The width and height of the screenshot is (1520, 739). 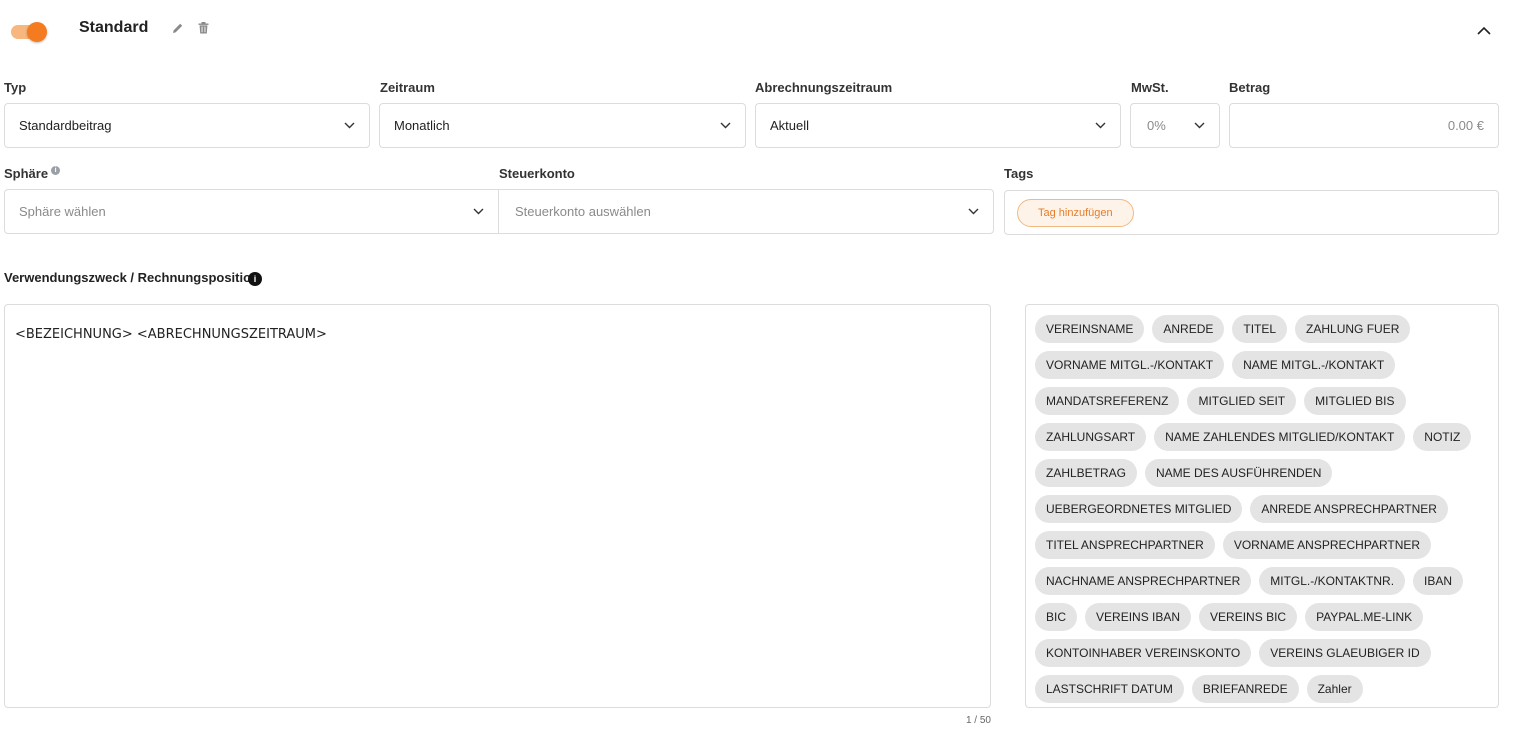 What do you see at coordinates (15, 87) in the screenshot?
I see `typ-label: Typ` at bounding box center [15, 87].